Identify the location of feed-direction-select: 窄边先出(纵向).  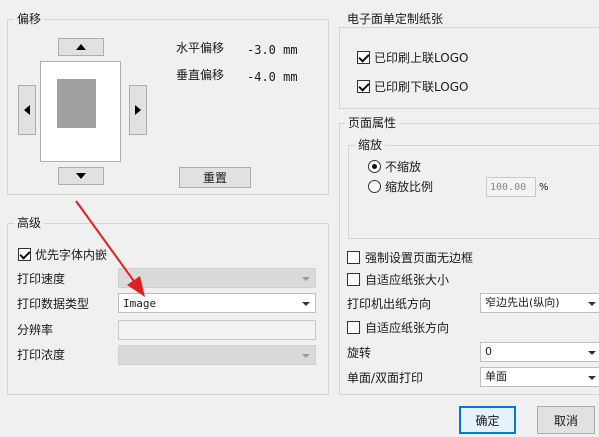
(539, 303).